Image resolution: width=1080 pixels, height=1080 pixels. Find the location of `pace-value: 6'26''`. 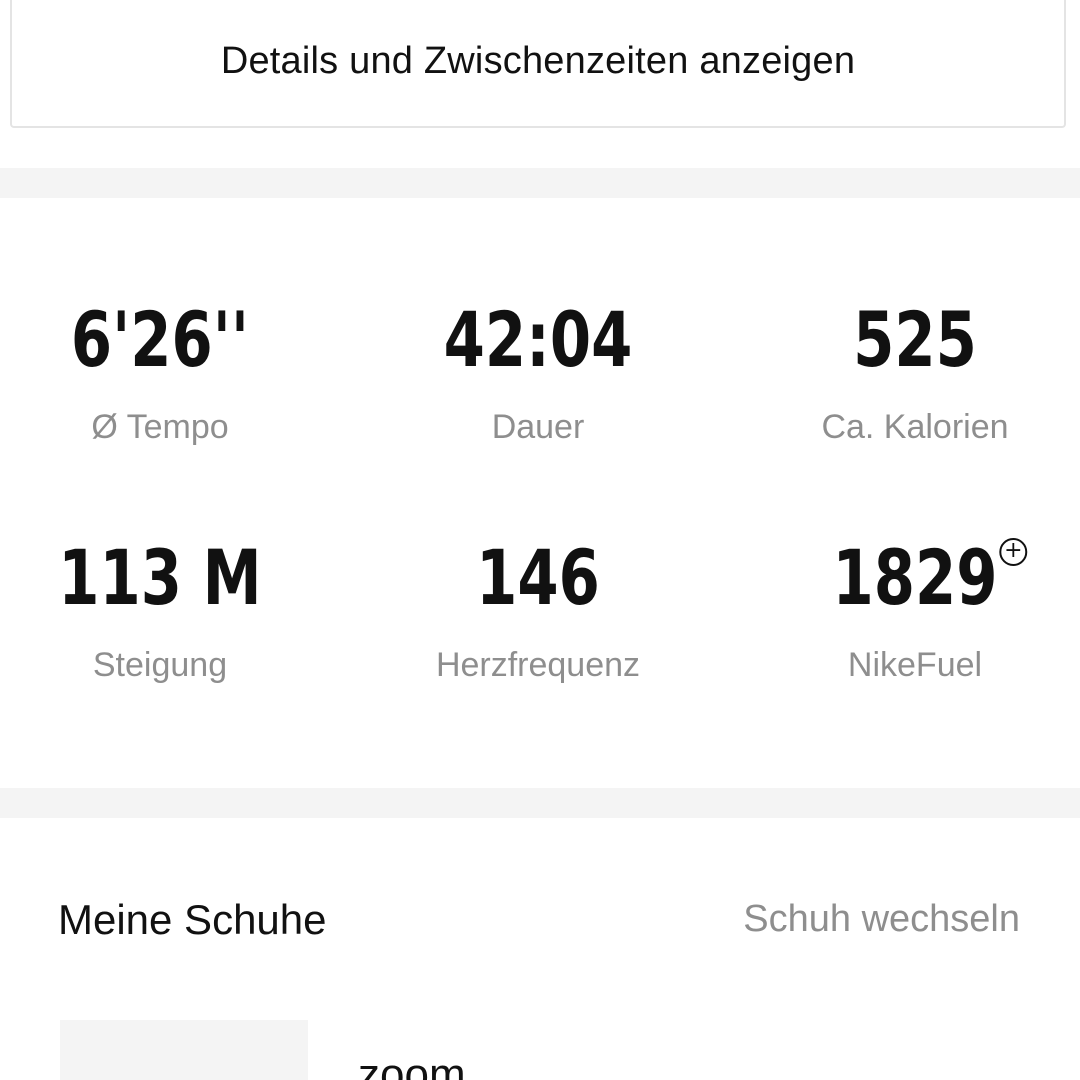

pace-value: 6'26'' is located at coordinates (160, 339).